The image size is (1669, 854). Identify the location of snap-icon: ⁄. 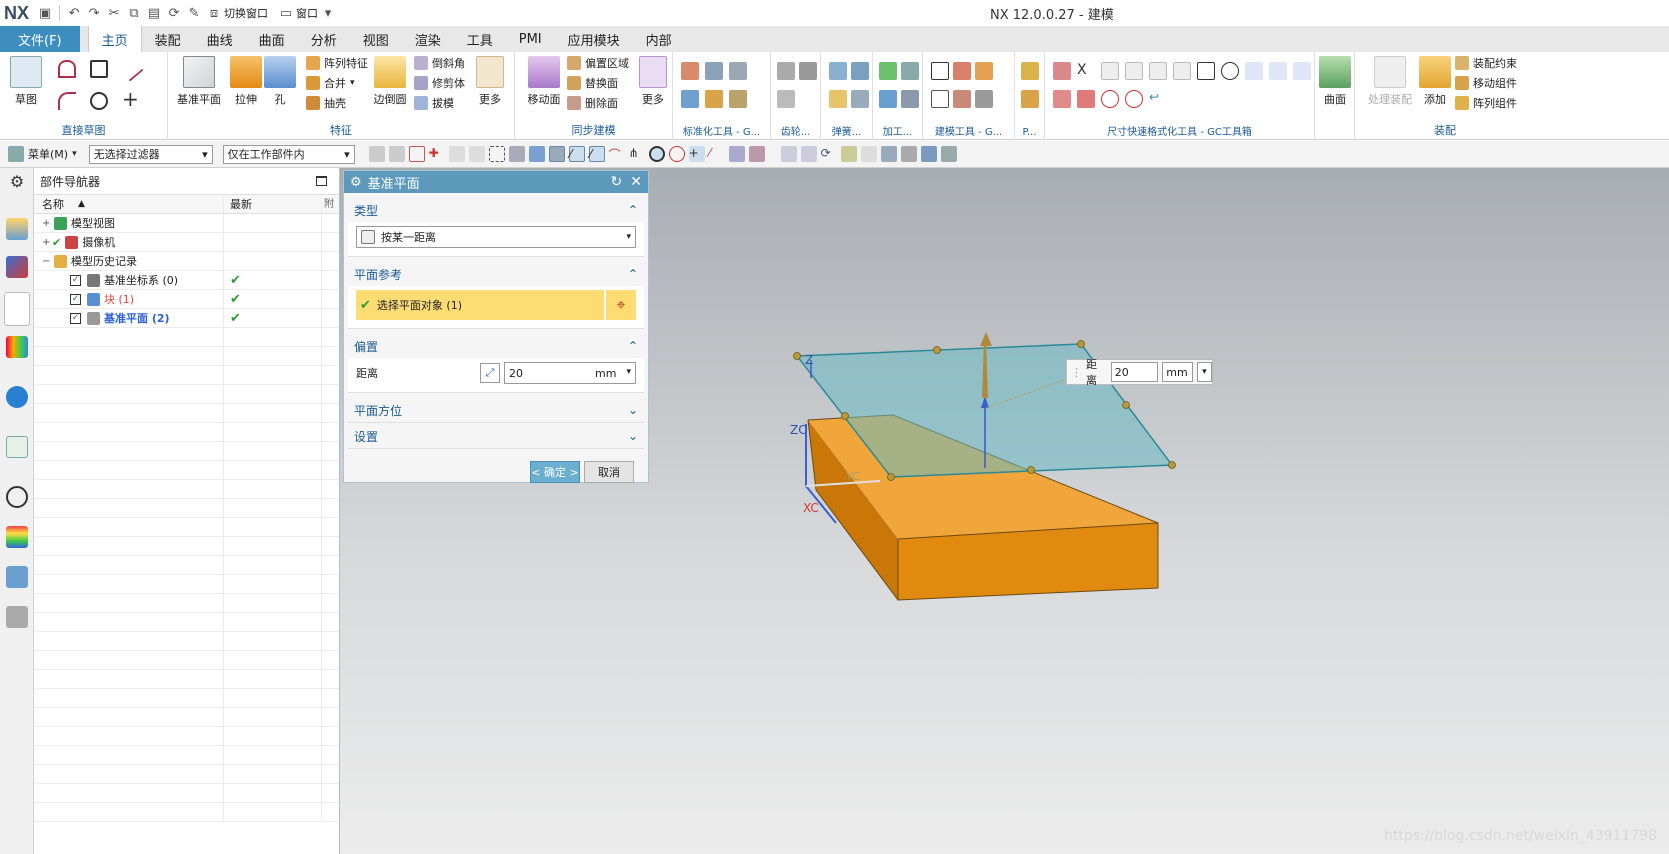
(717, 154).